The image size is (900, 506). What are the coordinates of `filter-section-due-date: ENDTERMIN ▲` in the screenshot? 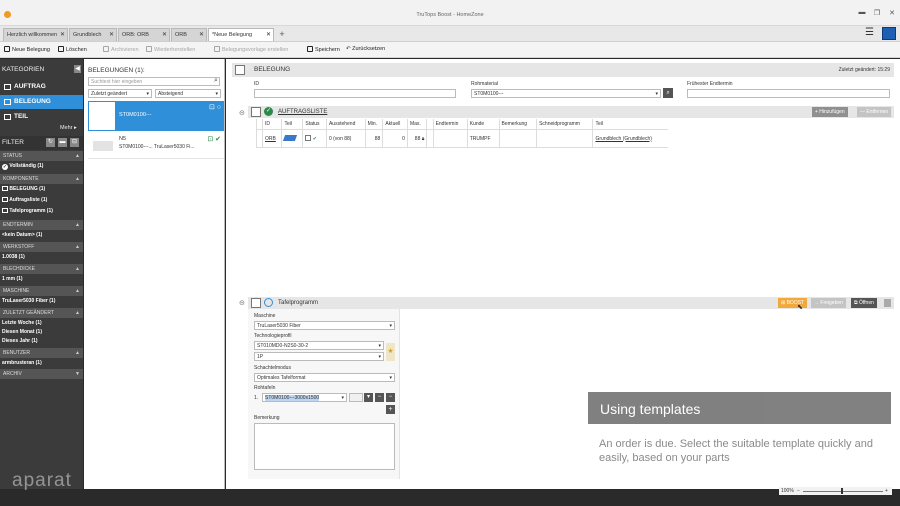 It's located at (41, 225).